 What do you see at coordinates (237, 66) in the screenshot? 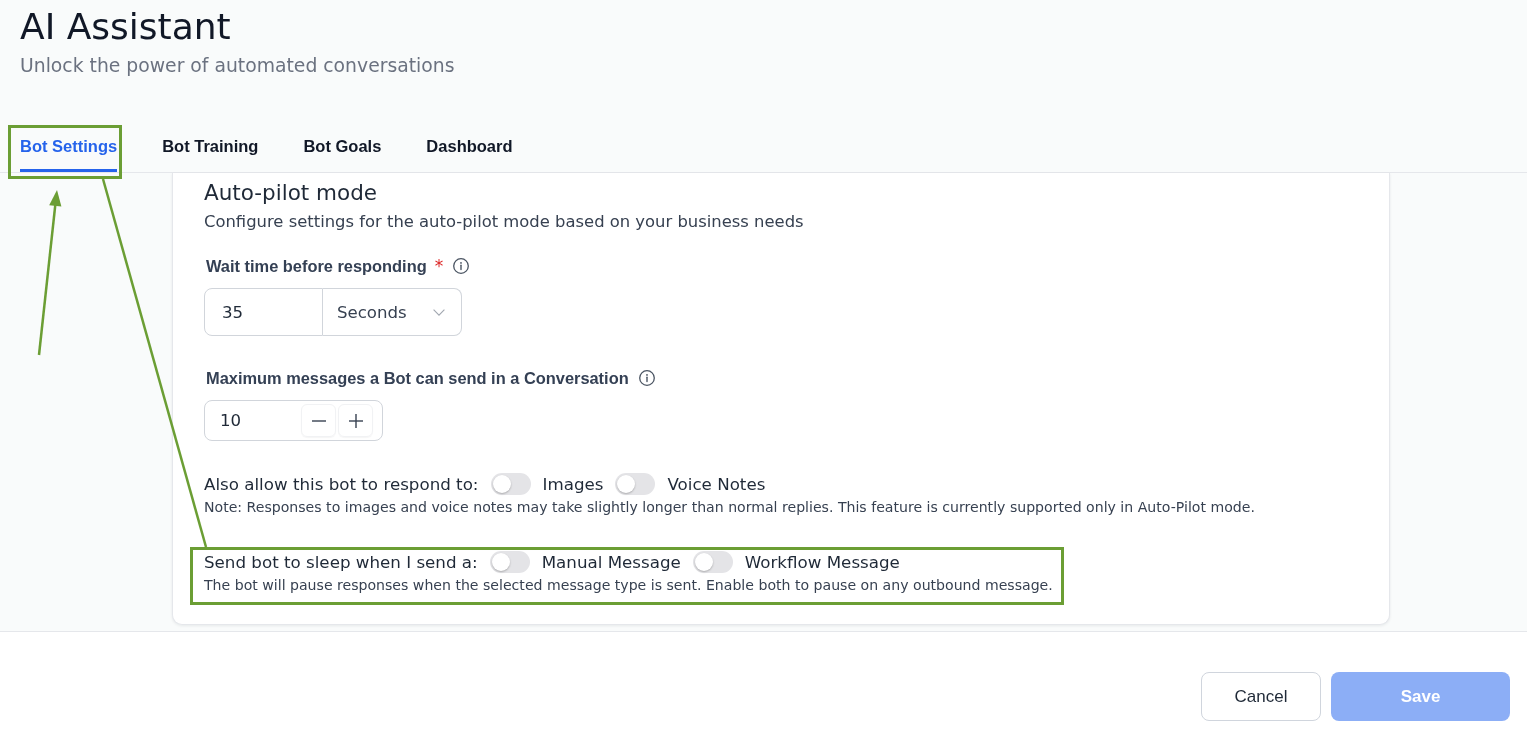
I see `page-subtitle: Unlock the power of automated conversations` at bounding box center [237, 66].